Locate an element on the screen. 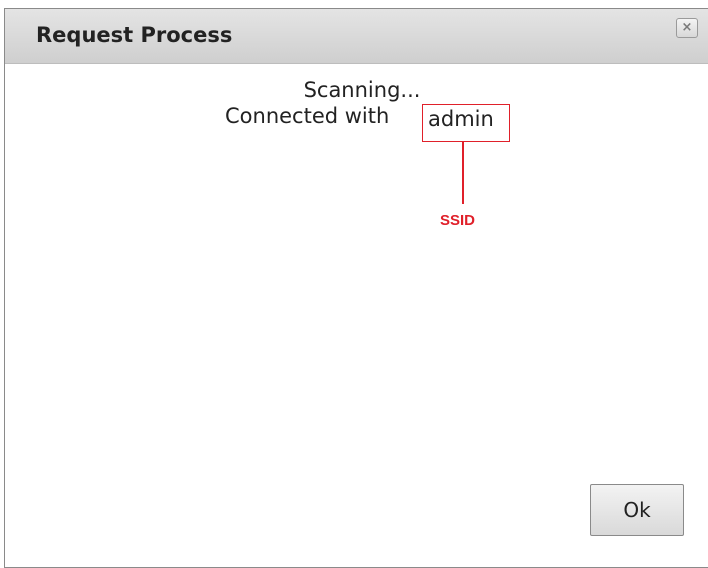 The height and width of the screenshot is (568, 708). ssid-callout-line is located at coordinates (463, 173).